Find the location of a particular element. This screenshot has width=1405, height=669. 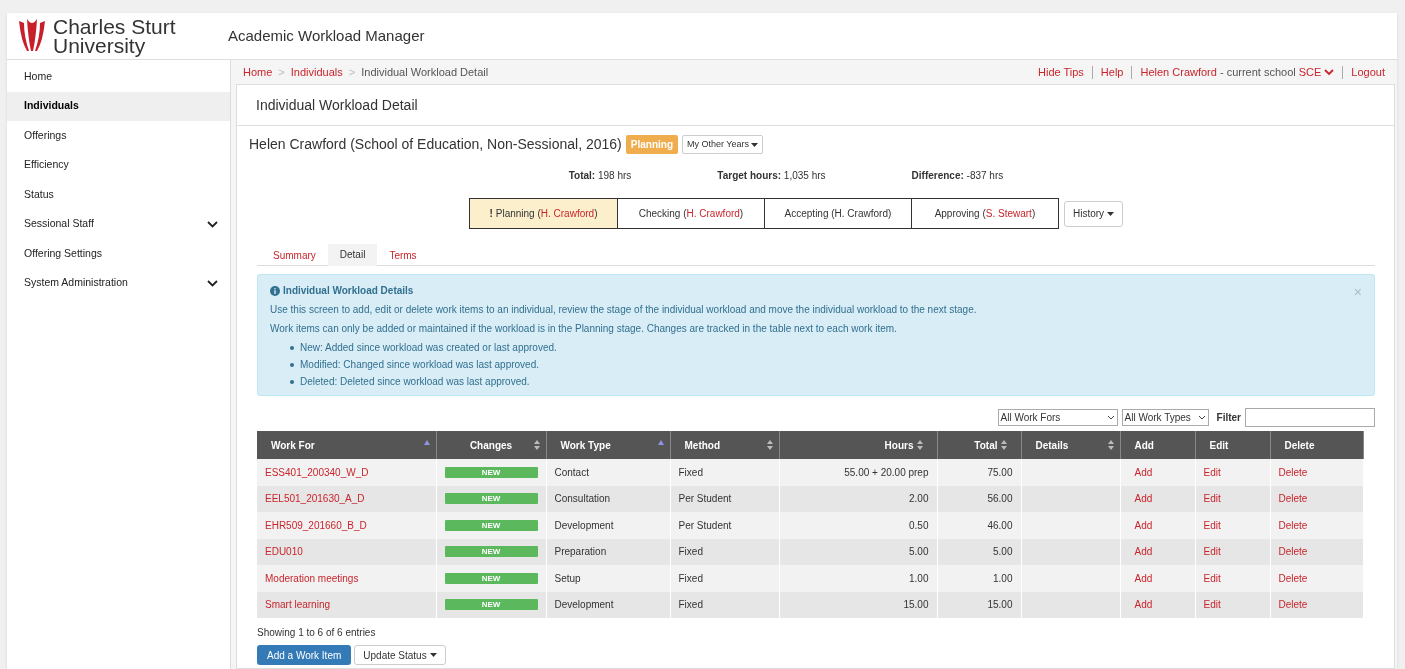

logout-link: Logout is located at coordinates (1368, 72).